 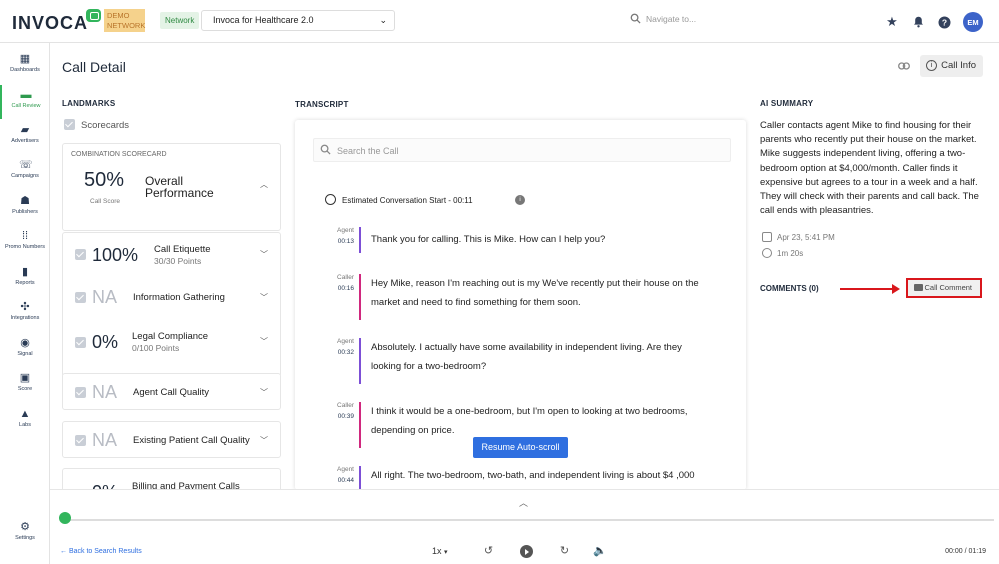 What do you see at coordinates (25, 208) in the screenshot?
I see `sidebar-item-publishers: ☗ Publishers` at bounding box center [25, 208].